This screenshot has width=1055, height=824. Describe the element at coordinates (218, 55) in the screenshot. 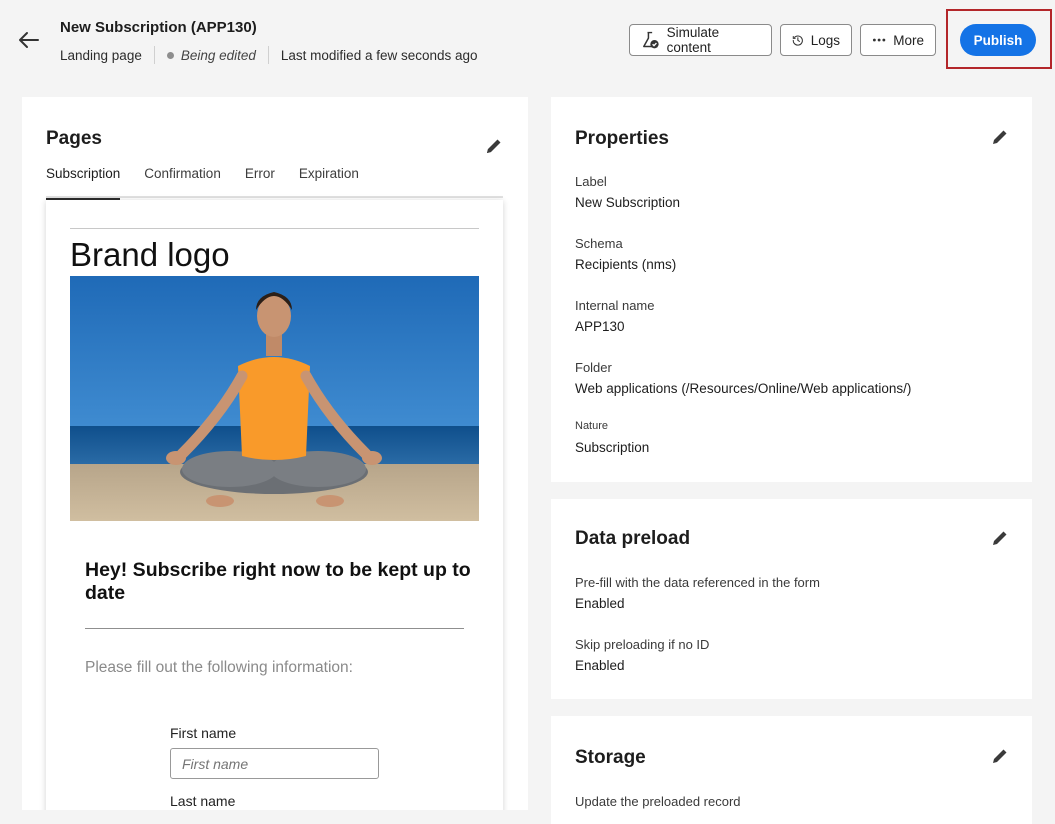

I see `status-text: Being edited` at that location.